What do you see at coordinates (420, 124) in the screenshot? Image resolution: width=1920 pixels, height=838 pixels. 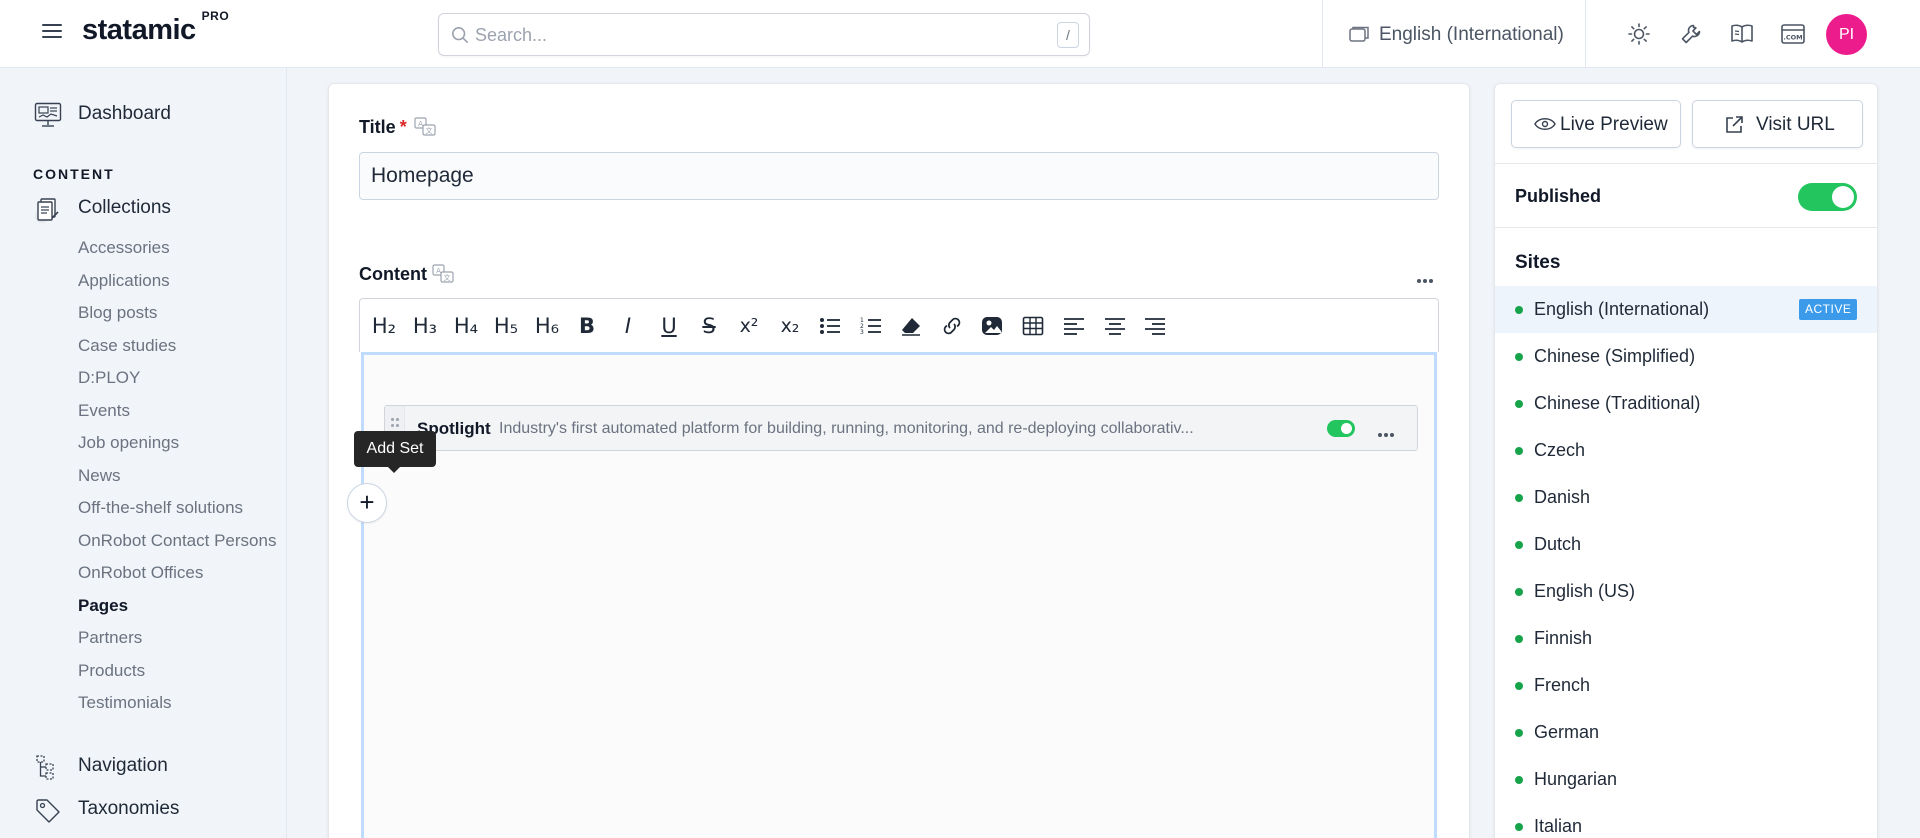 I see `svg-text: A` at bounding box center [420, 124].